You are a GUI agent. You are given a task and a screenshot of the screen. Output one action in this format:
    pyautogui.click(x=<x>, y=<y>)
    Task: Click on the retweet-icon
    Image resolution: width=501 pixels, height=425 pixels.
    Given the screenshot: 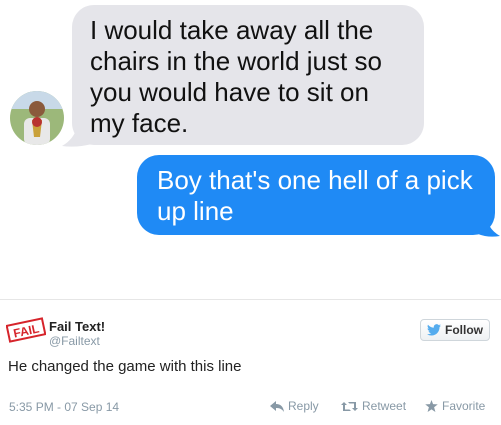 What is the action you would take?
    pyautogui.click(x=349, y=406)
    